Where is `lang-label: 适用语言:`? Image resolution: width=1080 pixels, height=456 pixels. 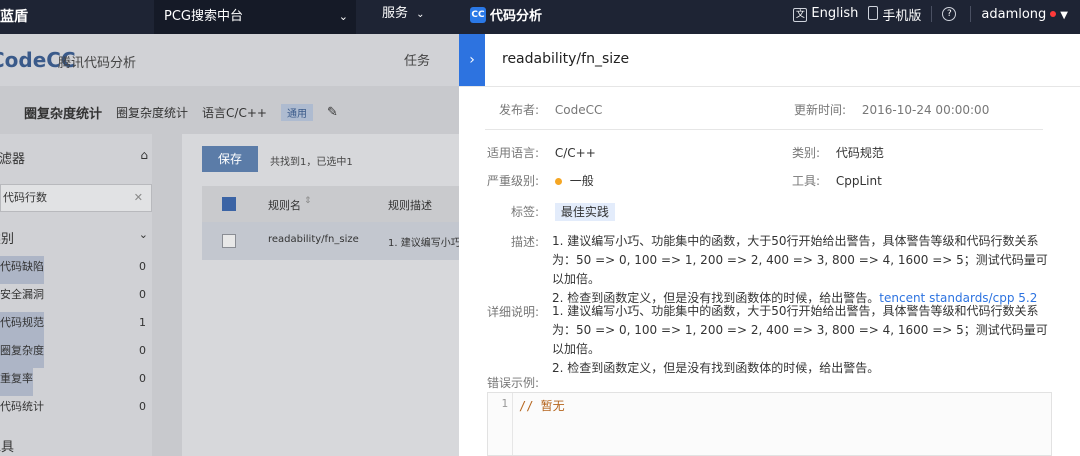 lang-label: 适用语言: is located at coordinates (513, 153).